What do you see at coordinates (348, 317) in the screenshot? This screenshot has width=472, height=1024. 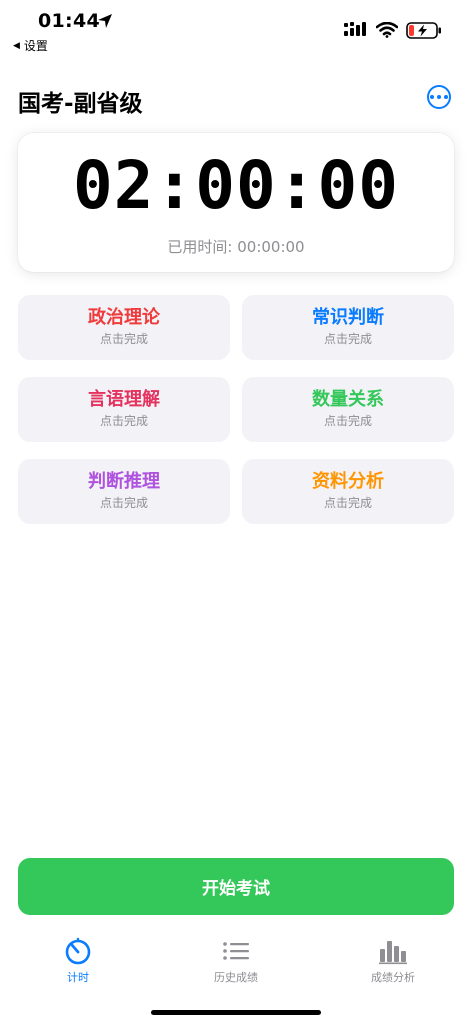 I see `subject-name: 常识判断` at bounding box center [348, 317].